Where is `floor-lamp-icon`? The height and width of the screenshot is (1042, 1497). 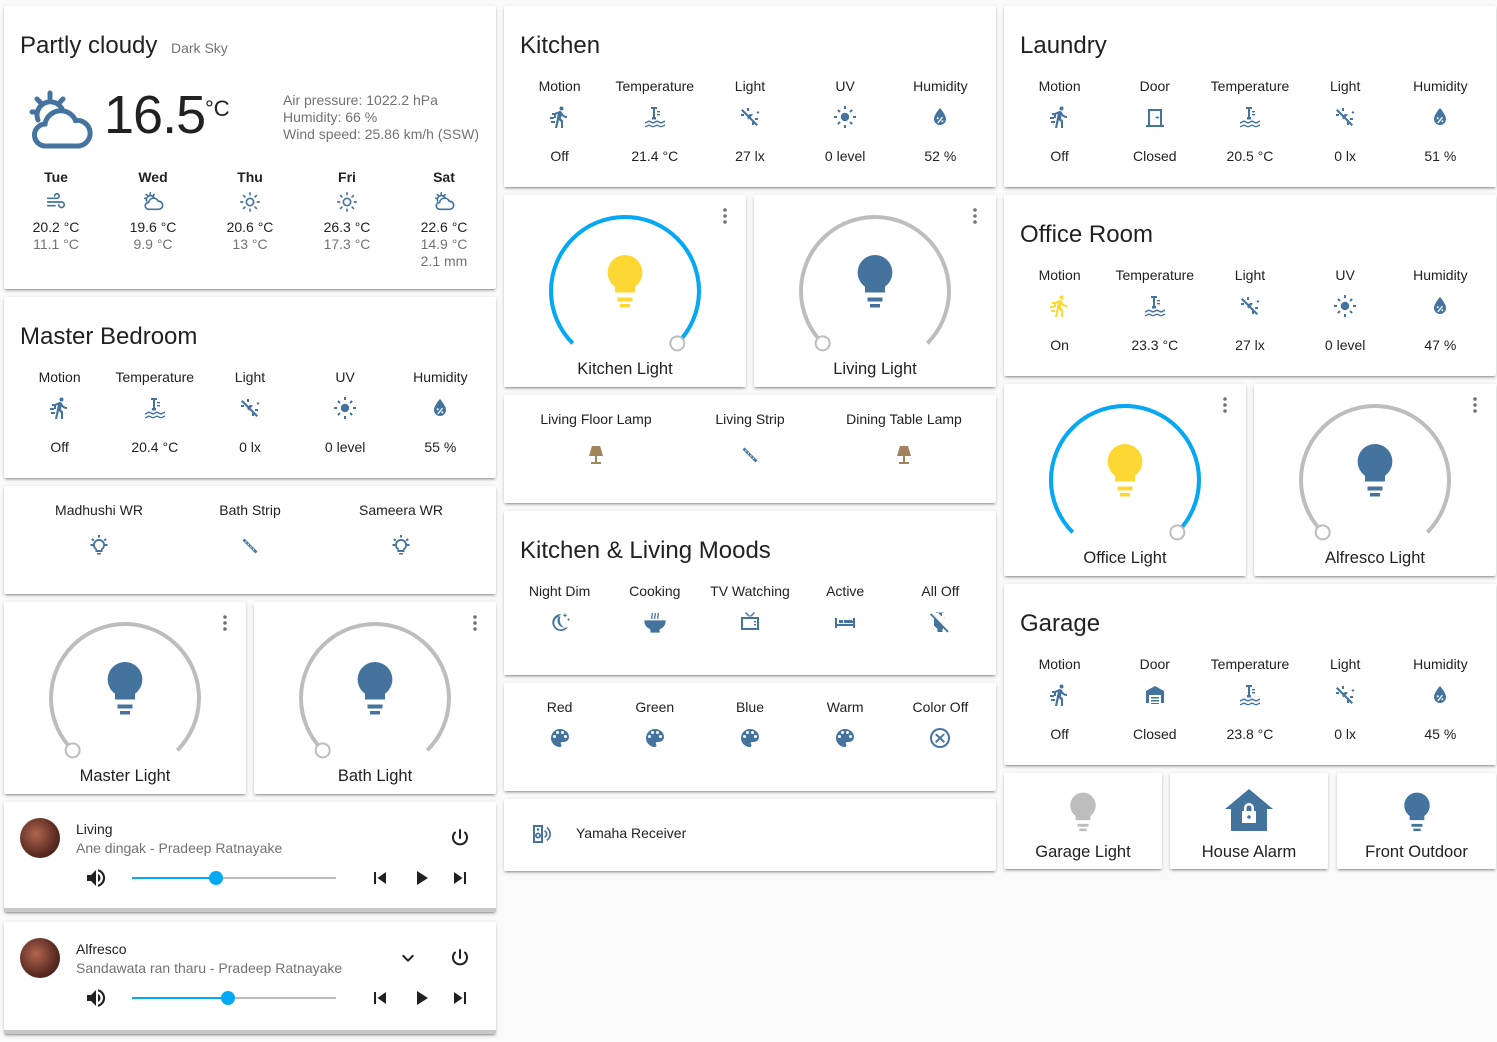
floor-lamp-icon is located at coordinates (904, 448).